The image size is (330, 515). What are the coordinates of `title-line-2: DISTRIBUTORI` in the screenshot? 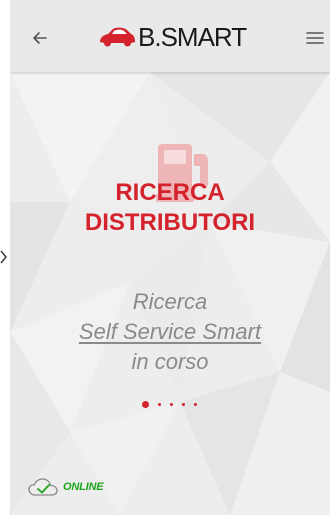 It's located at (170, 222).